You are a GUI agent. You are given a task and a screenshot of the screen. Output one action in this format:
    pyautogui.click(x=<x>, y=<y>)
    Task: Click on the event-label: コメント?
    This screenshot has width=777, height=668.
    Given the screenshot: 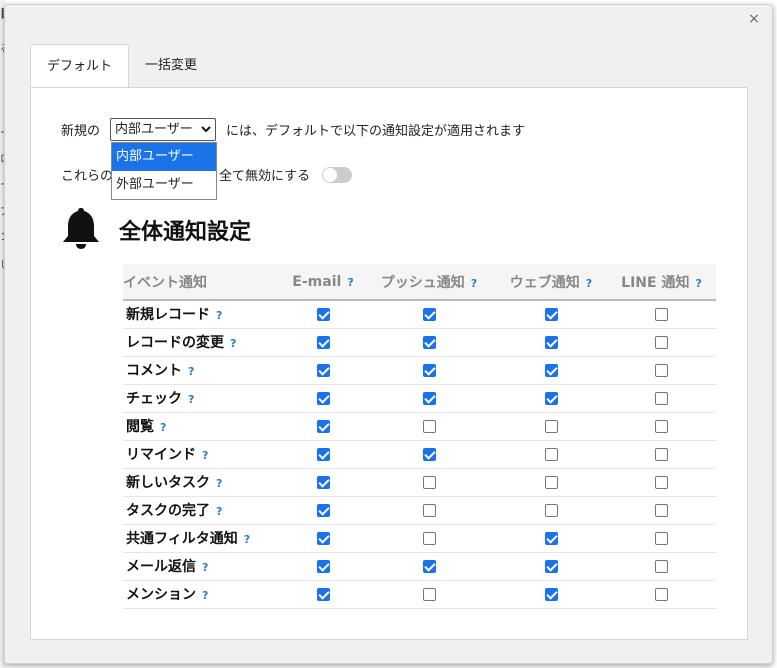 What is the action you would take?
    pyautogui.click(x=203, y=370)
    